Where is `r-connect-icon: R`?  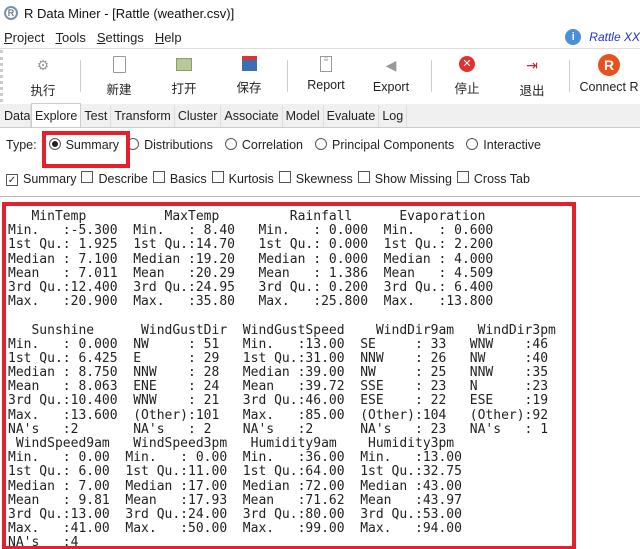
r-connect-icon: R is located at coordinates (609, 65).